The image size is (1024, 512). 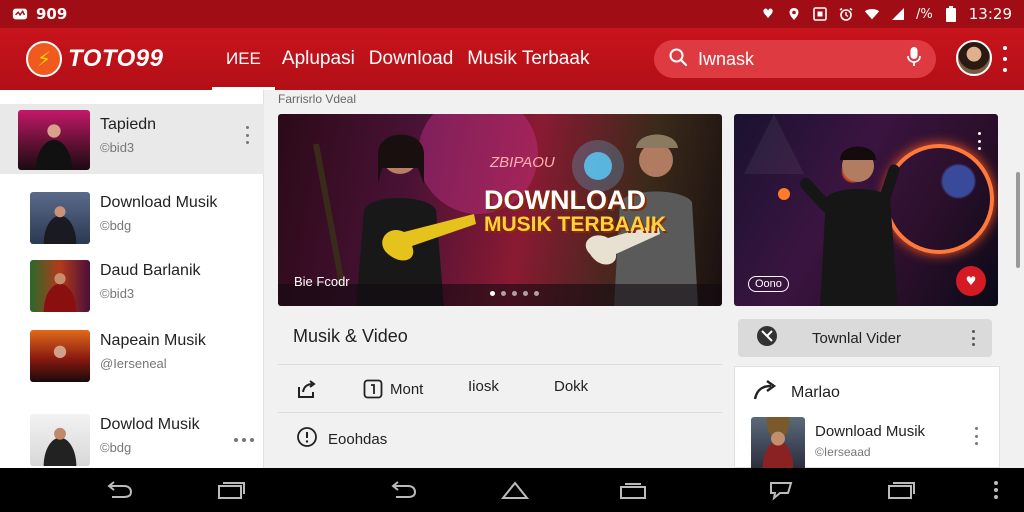 I want to click on iiosk-button: Iiosk, so click(x=483, y=386).